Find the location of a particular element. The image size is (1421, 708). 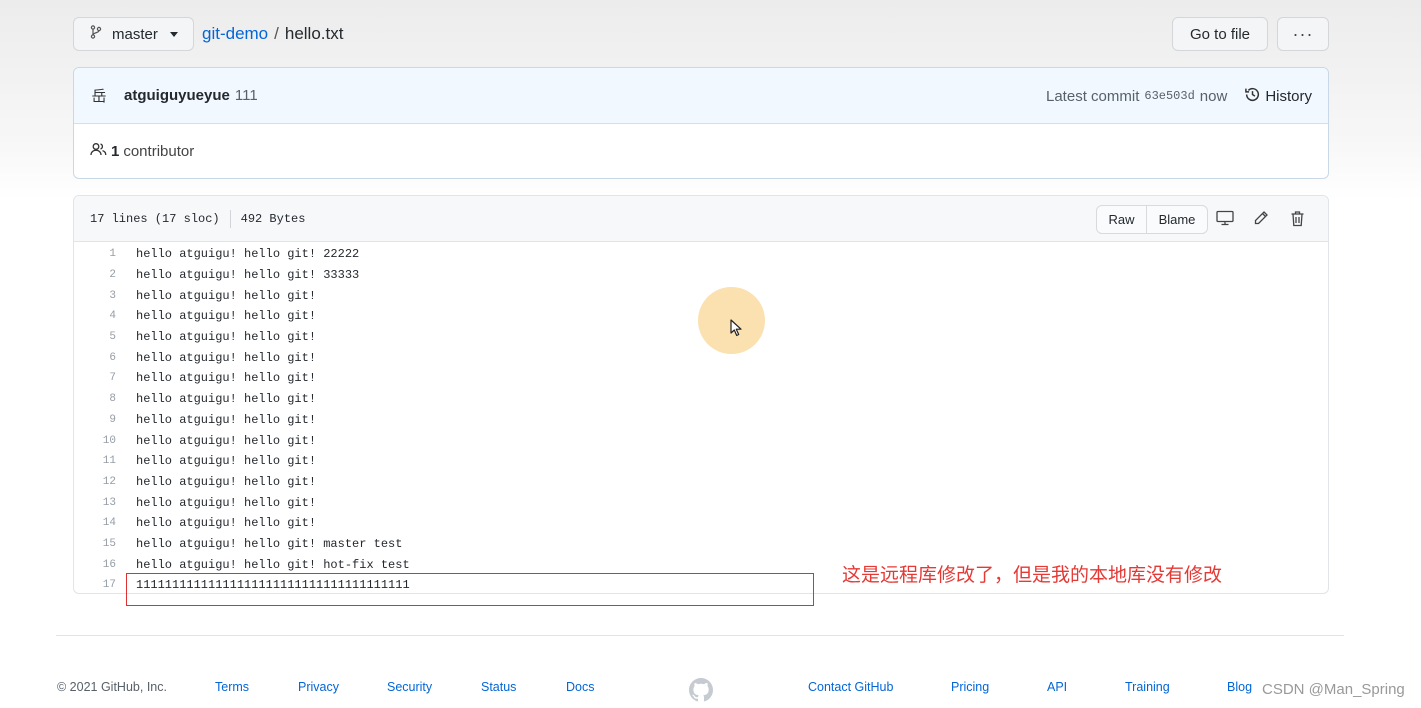

line-number: 4 is located at coordinates (95, 316).